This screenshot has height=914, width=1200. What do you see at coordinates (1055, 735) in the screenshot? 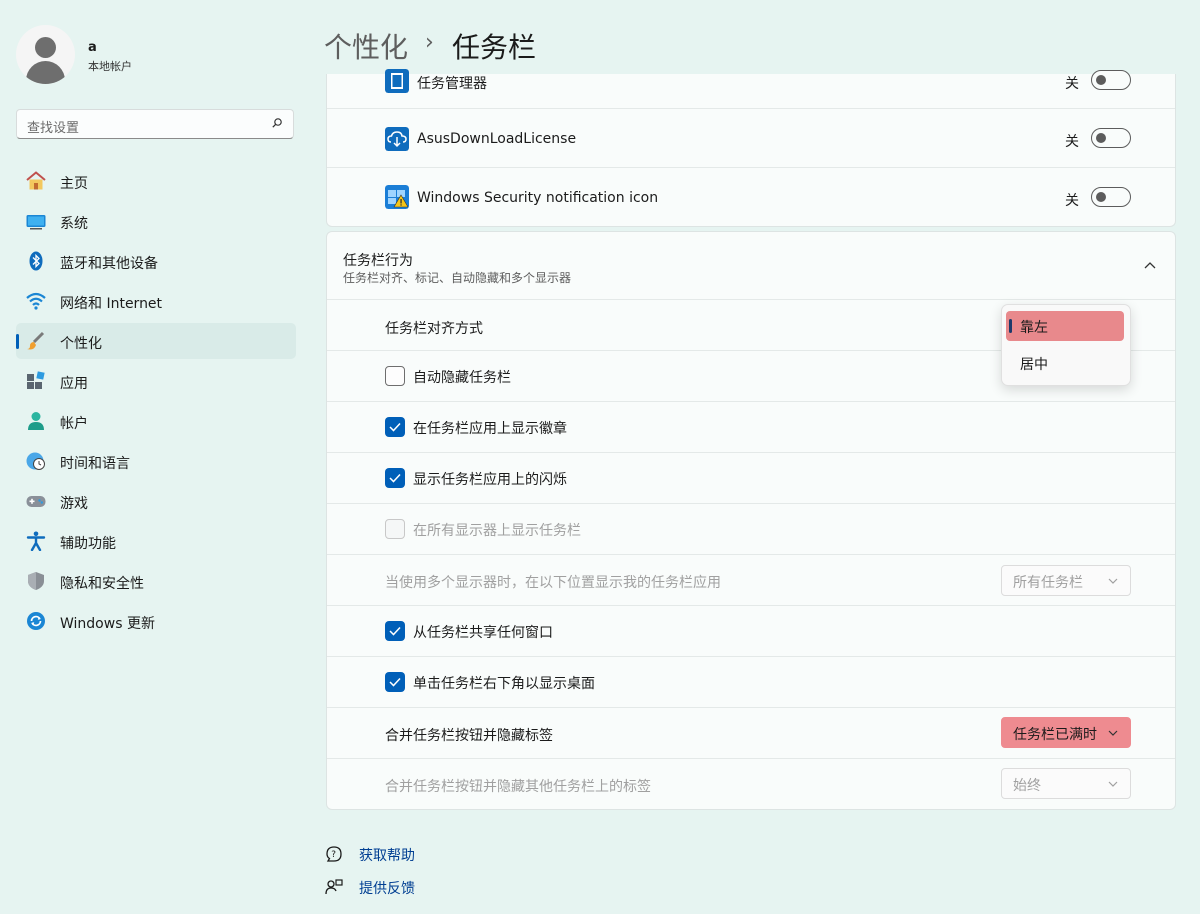
I see `dropdown-value: 任务栏已满时` at bounding box center [1055, 735].